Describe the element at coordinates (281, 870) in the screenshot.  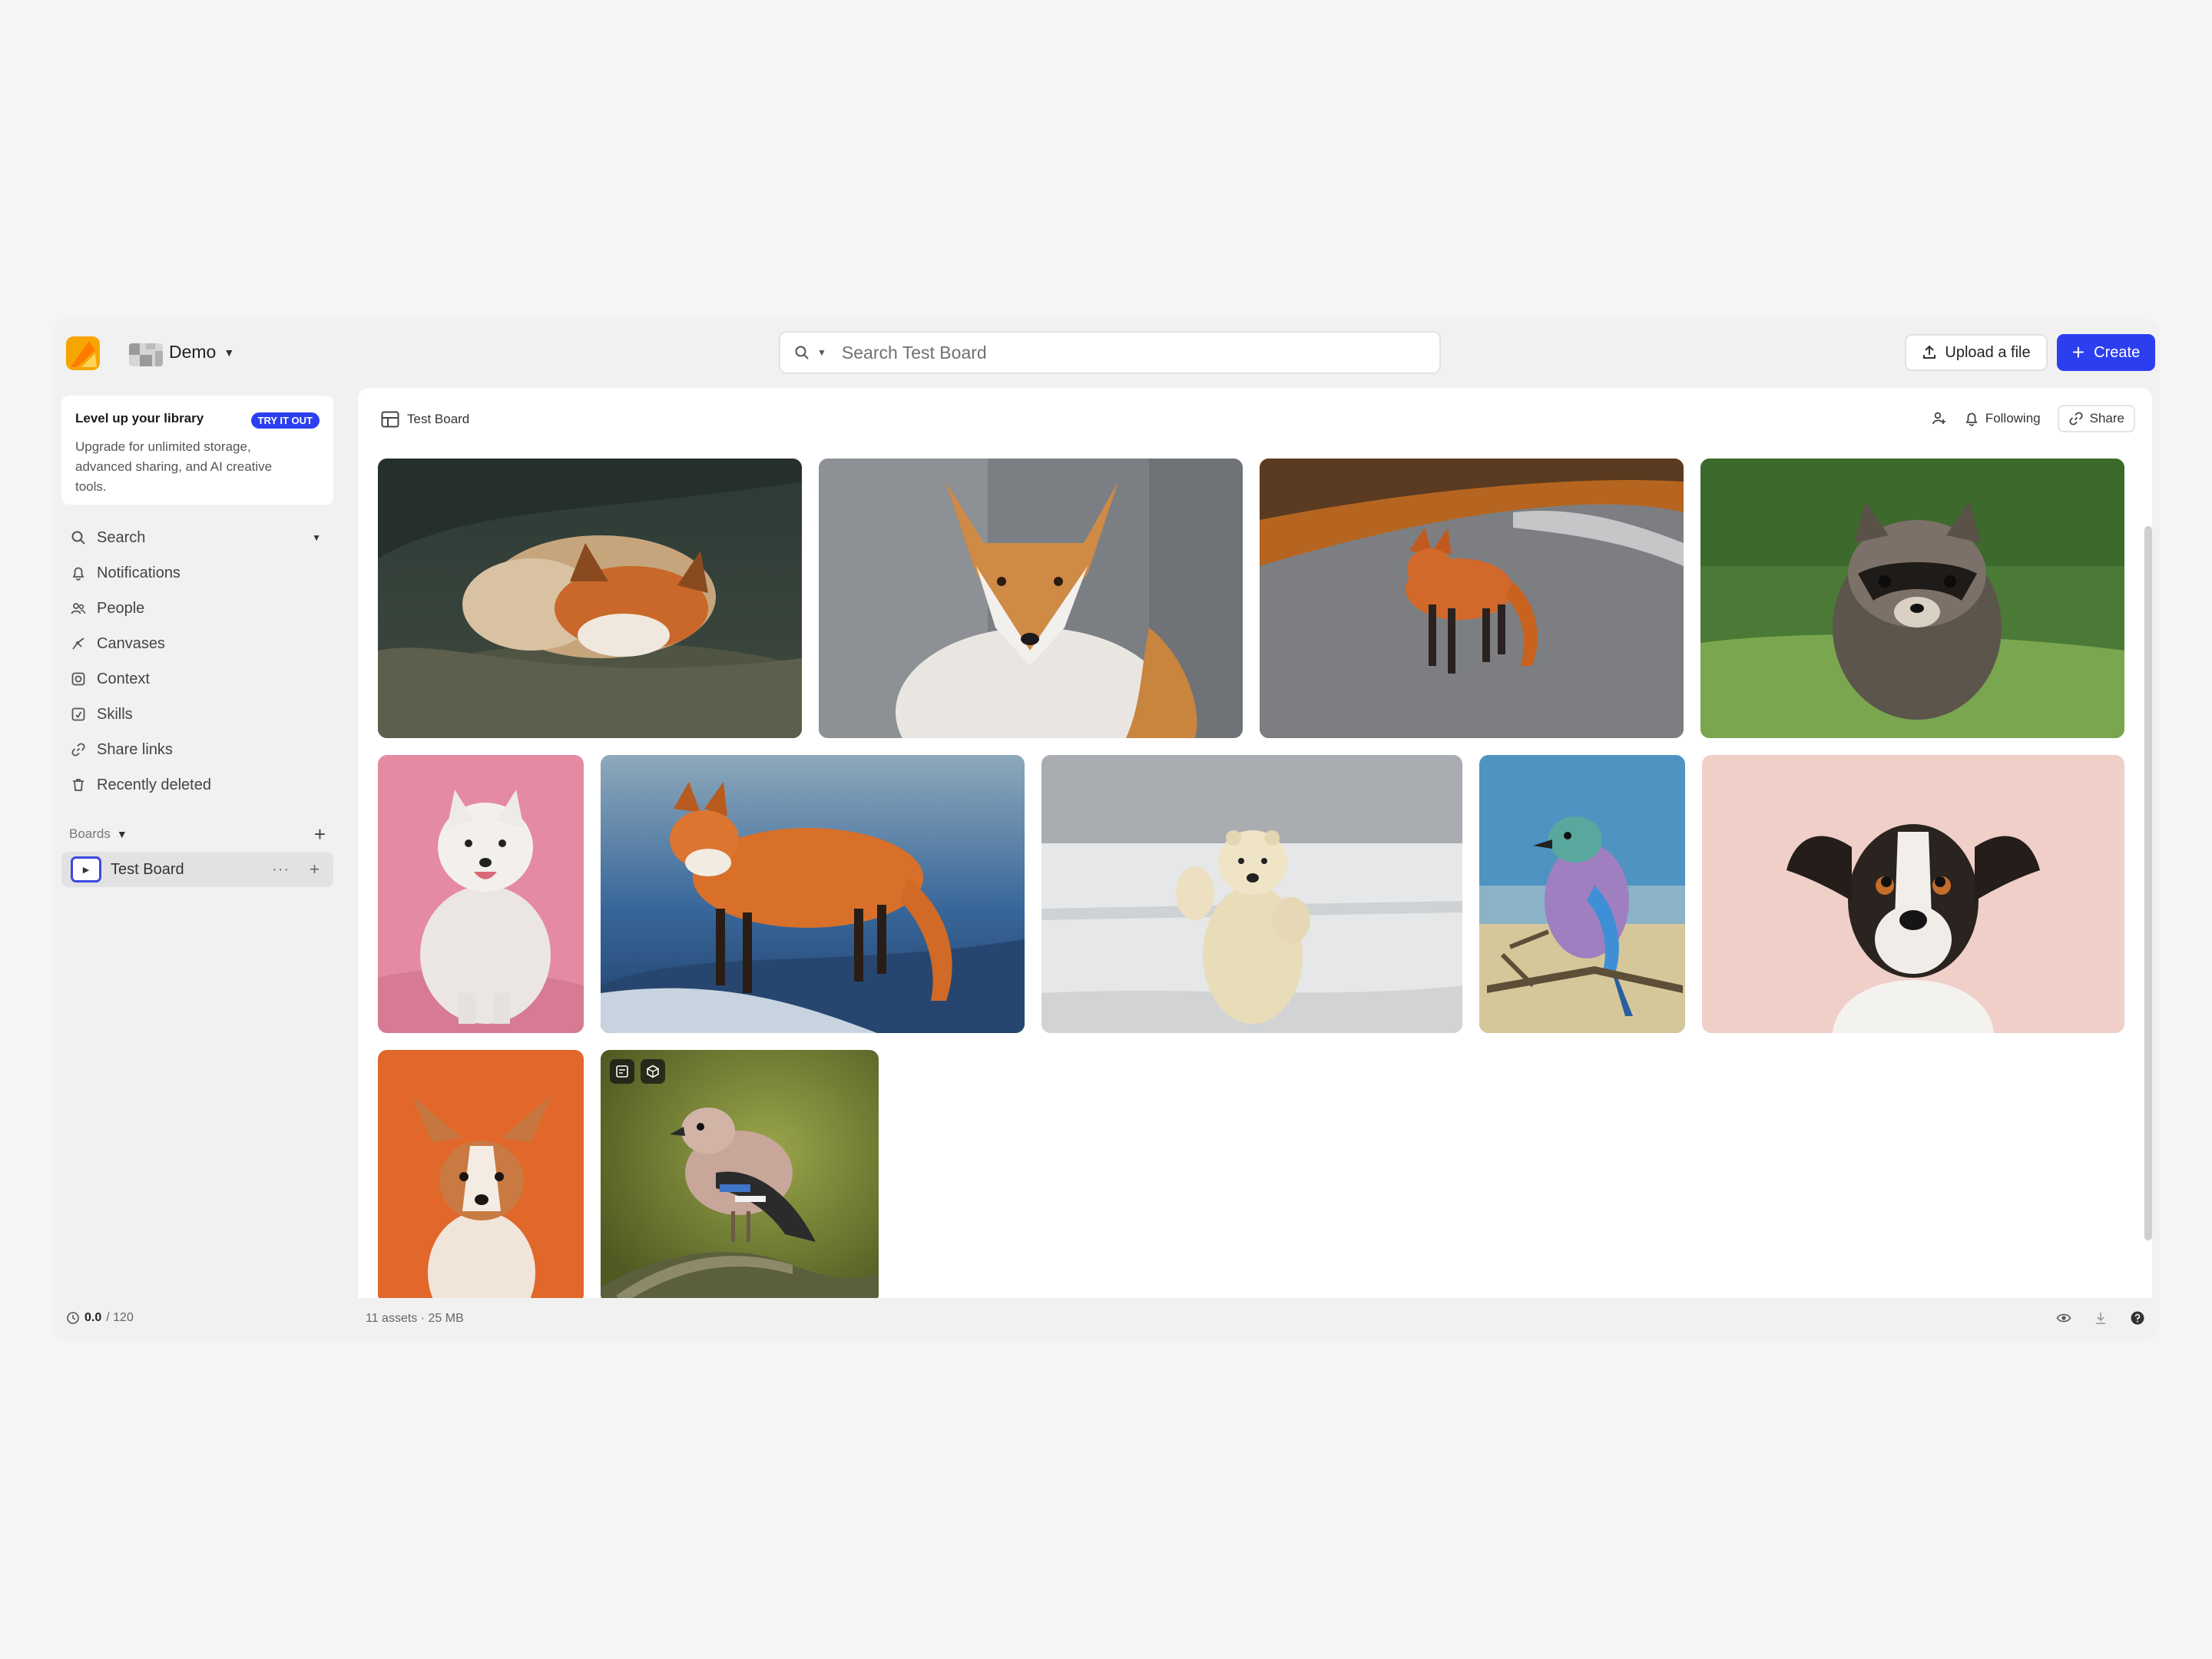
I see `more-options-icon: ···` at that location.